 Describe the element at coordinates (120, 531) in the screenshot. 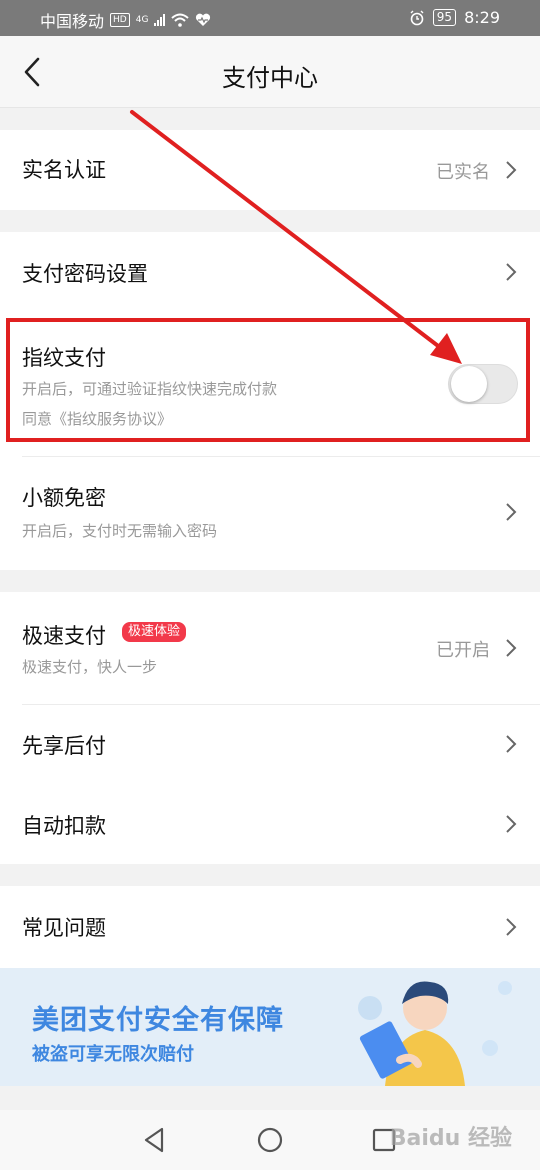

I see `smallfree-desc: 开启后，支付时无需输入密码` at that location.